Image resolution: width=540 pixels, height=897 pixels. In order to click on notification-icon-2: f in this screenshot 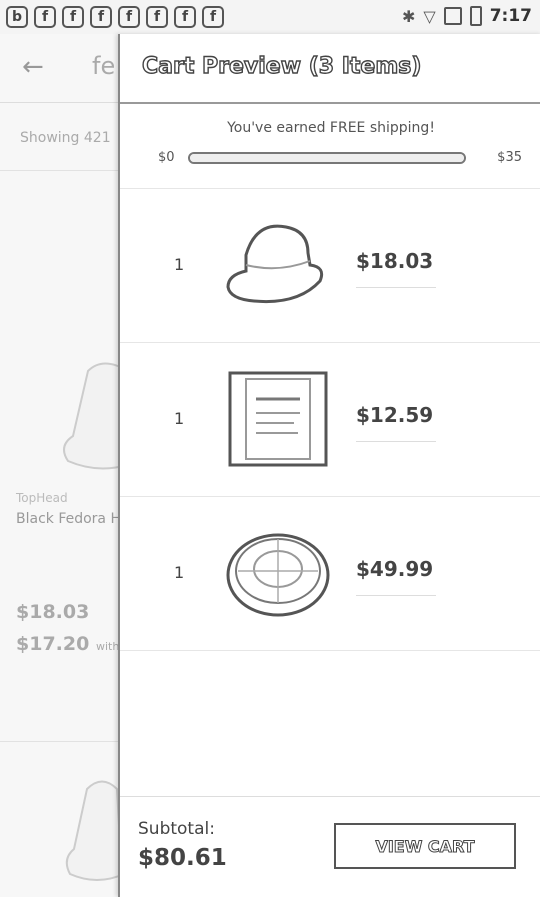, I will do `click(73, 17)`.